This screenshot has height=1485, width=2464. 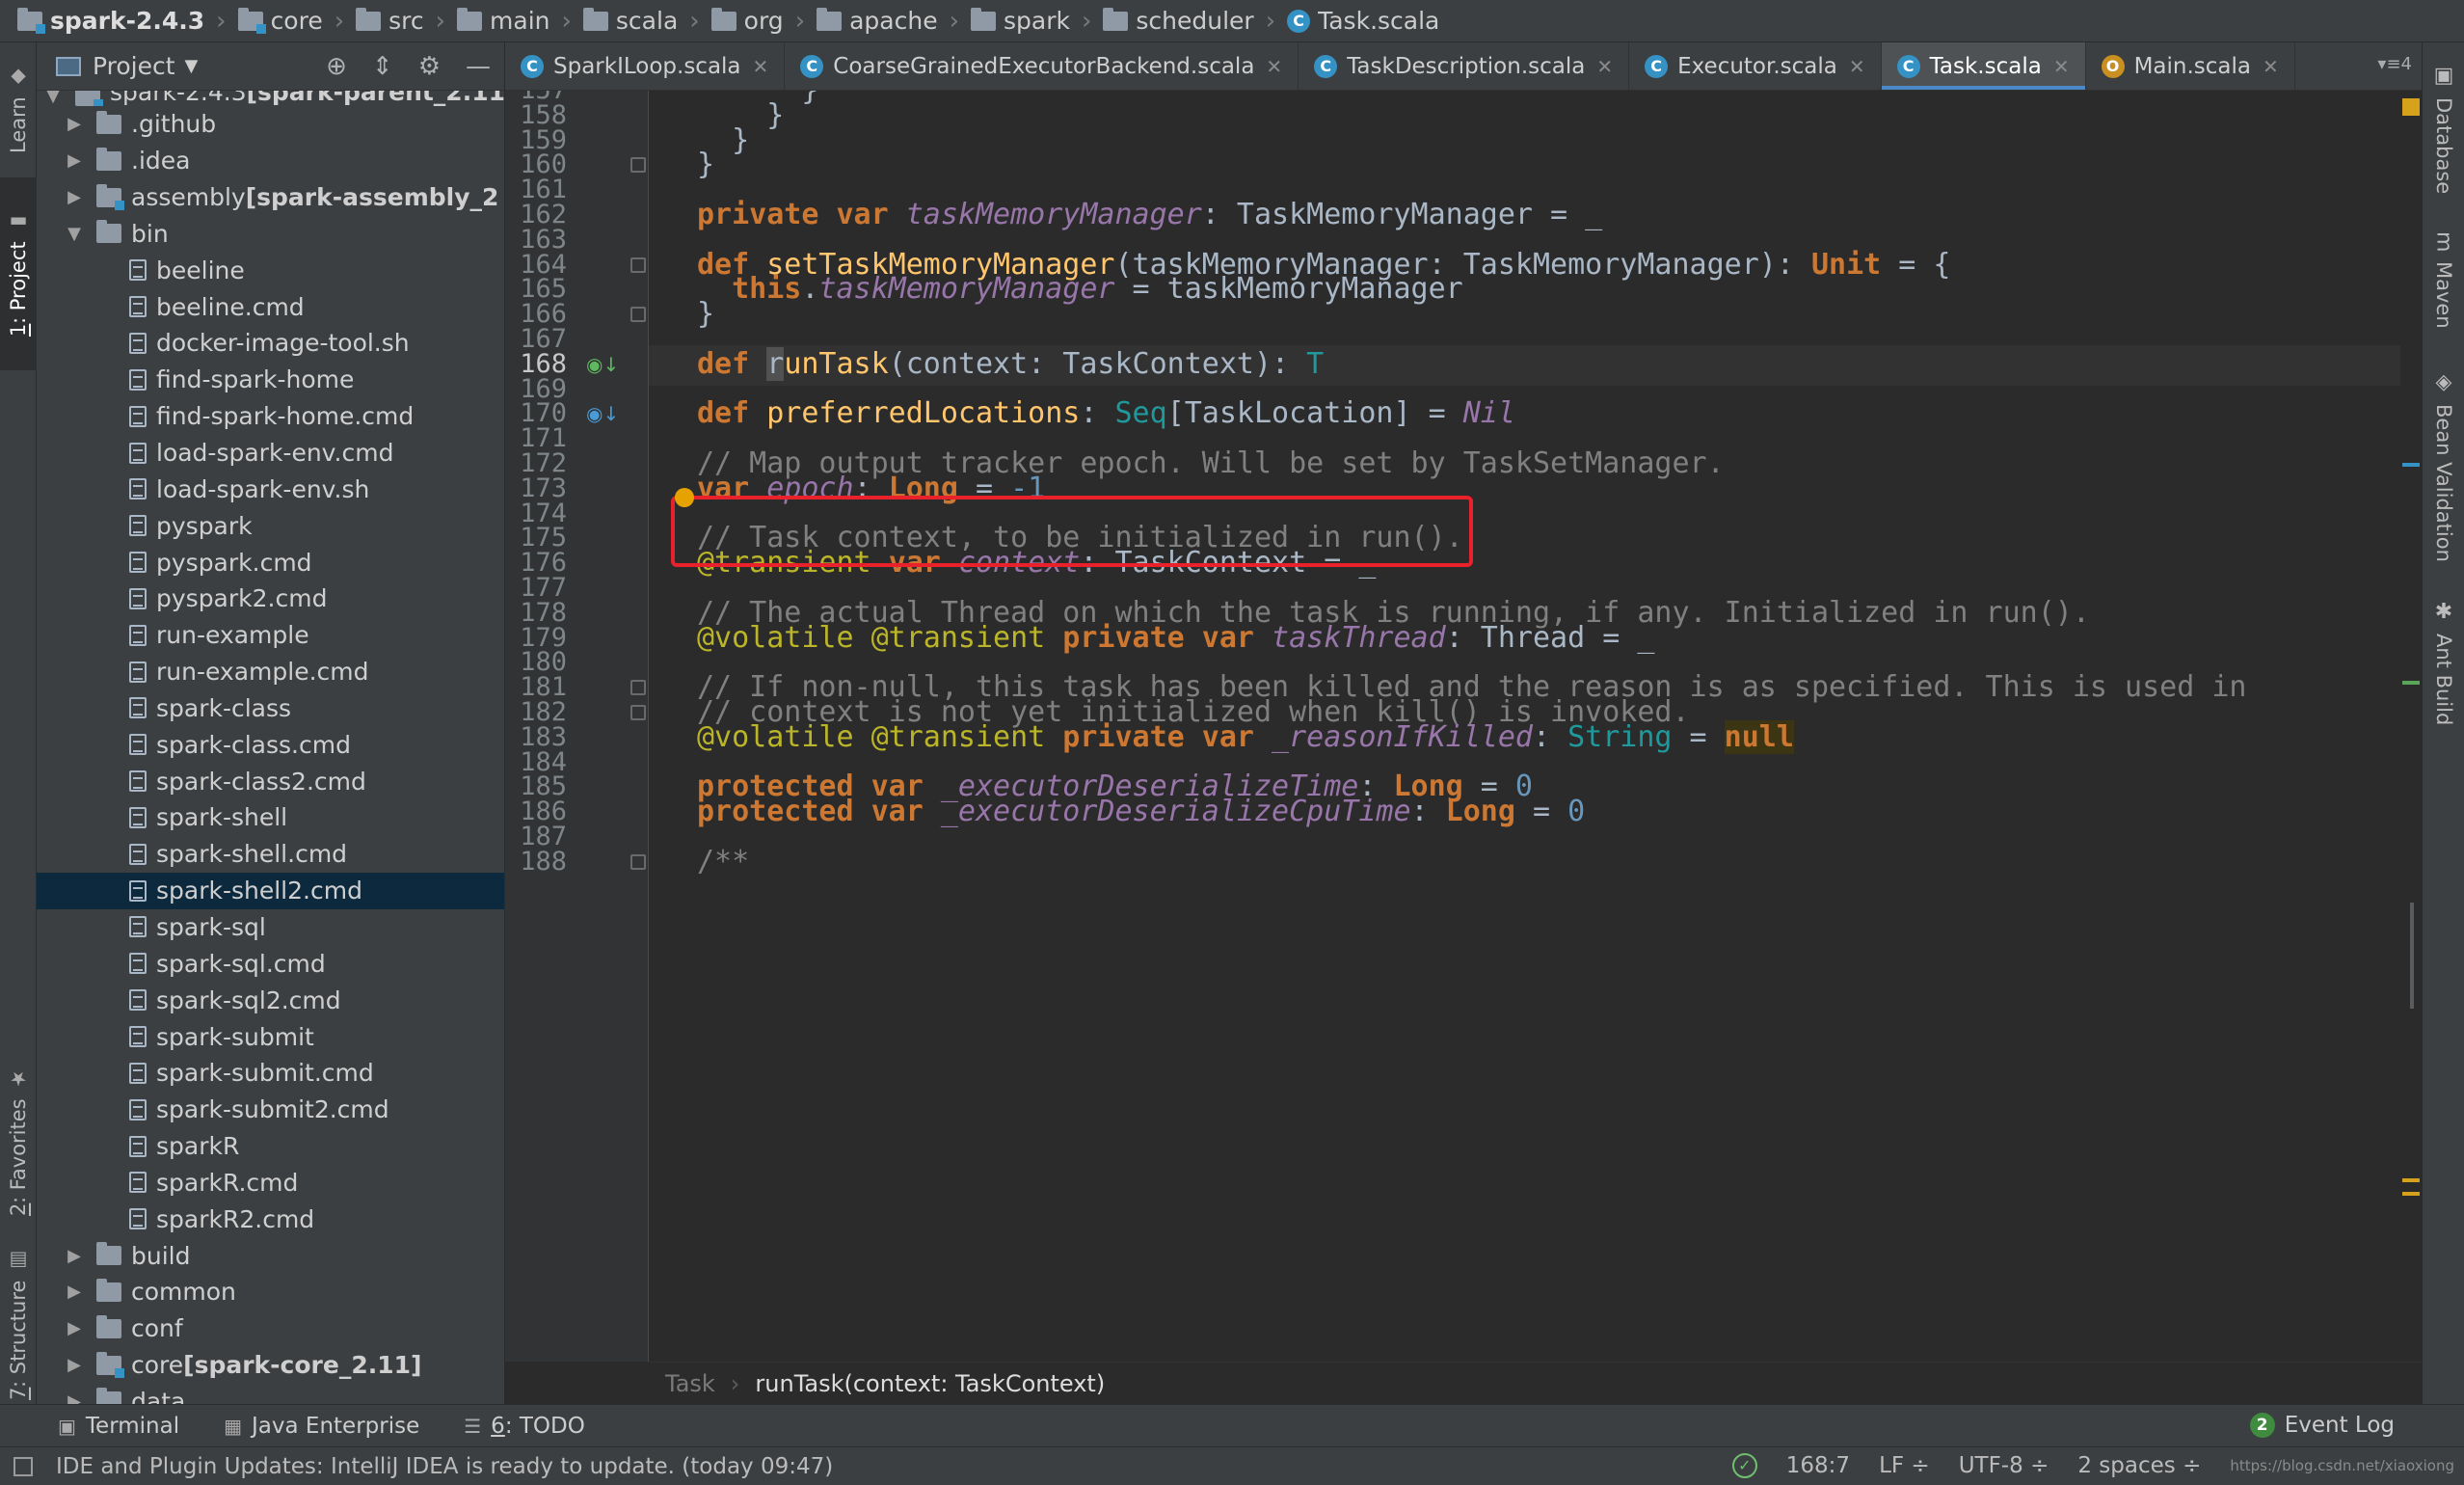 I want to click on file-item: beeline, so click(x=270, y=270).